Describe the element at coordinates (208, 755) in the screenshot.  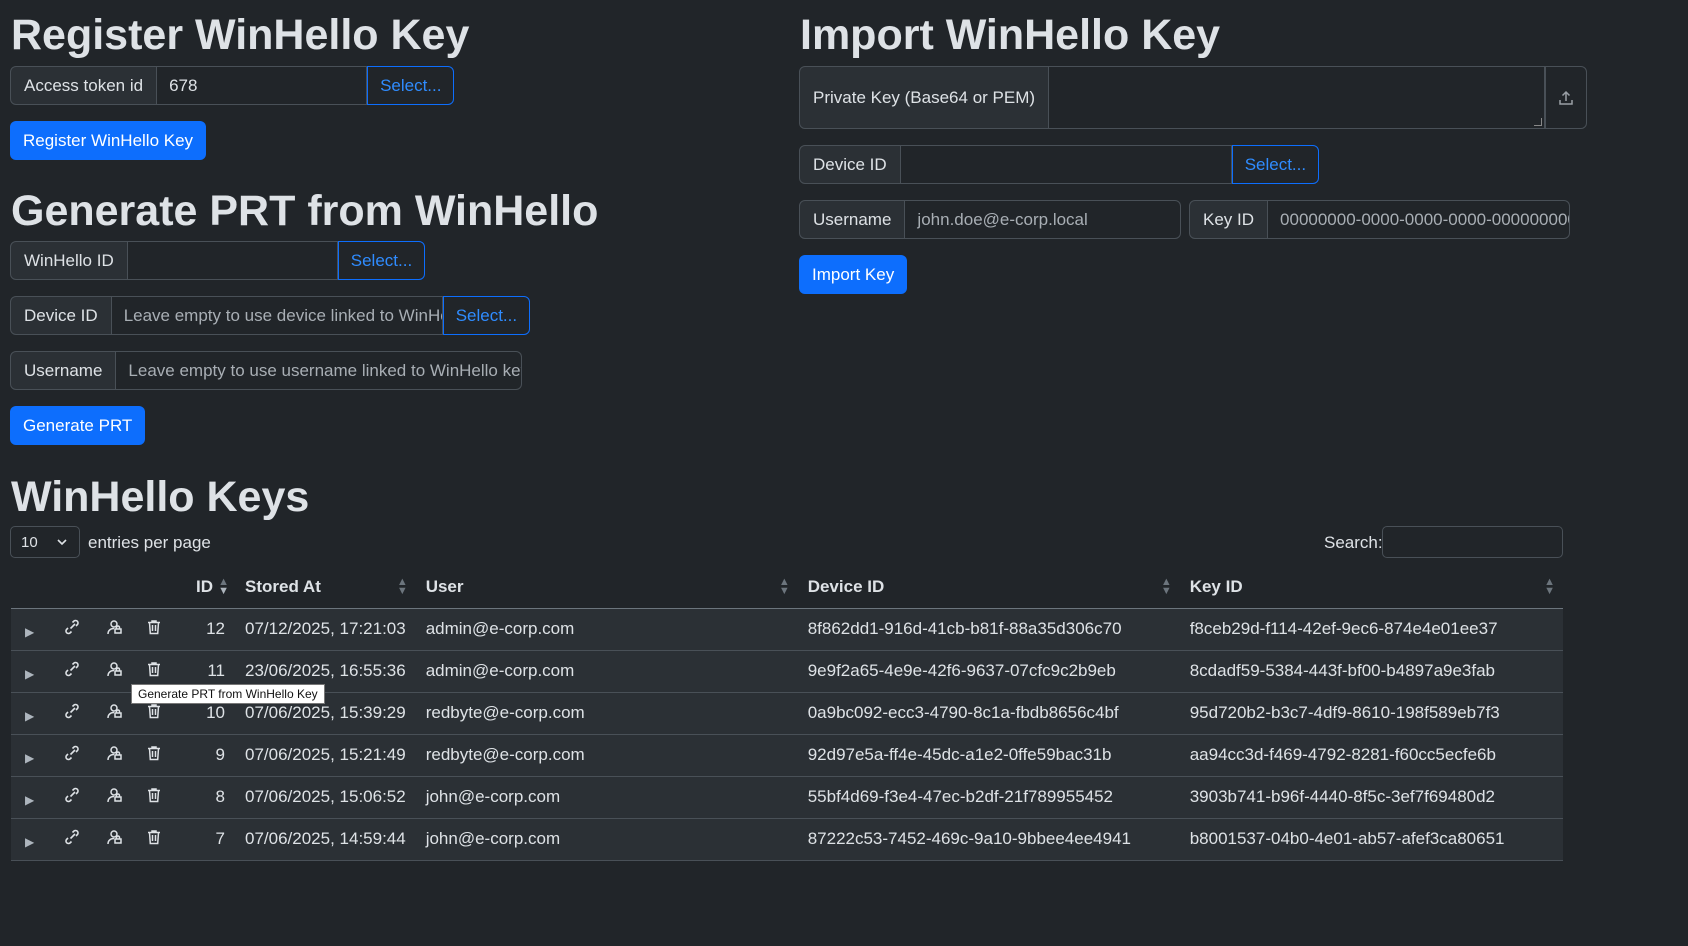
I see `row-id: 9` at that location.